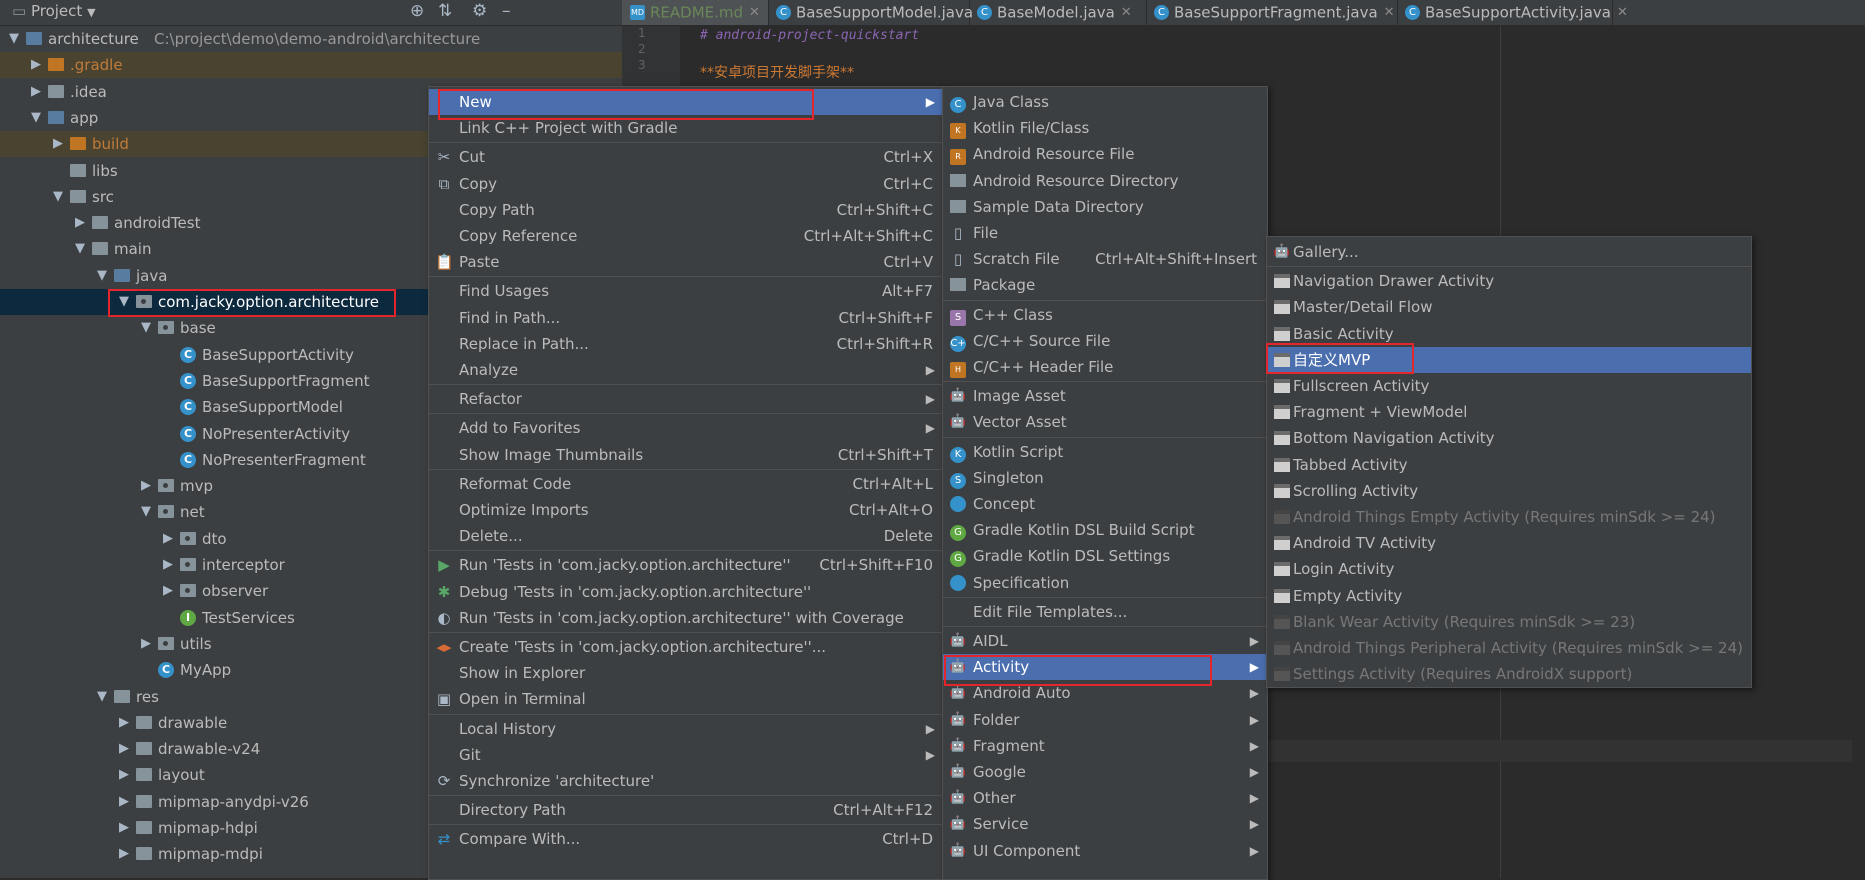 The height and width of the screenshot is (880, 1865). I want to click on menu-item-kotlin-script: K Kotlin Script, so click(1105, 452).